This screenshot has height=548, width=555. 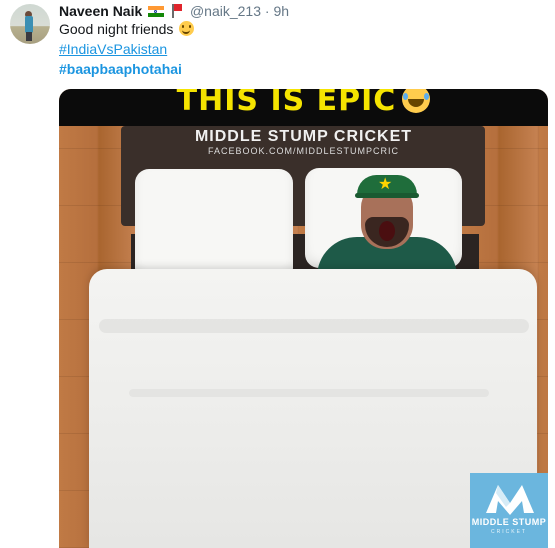 I want to click on yawning-player-figure: ★, so click(x=387, y=225).